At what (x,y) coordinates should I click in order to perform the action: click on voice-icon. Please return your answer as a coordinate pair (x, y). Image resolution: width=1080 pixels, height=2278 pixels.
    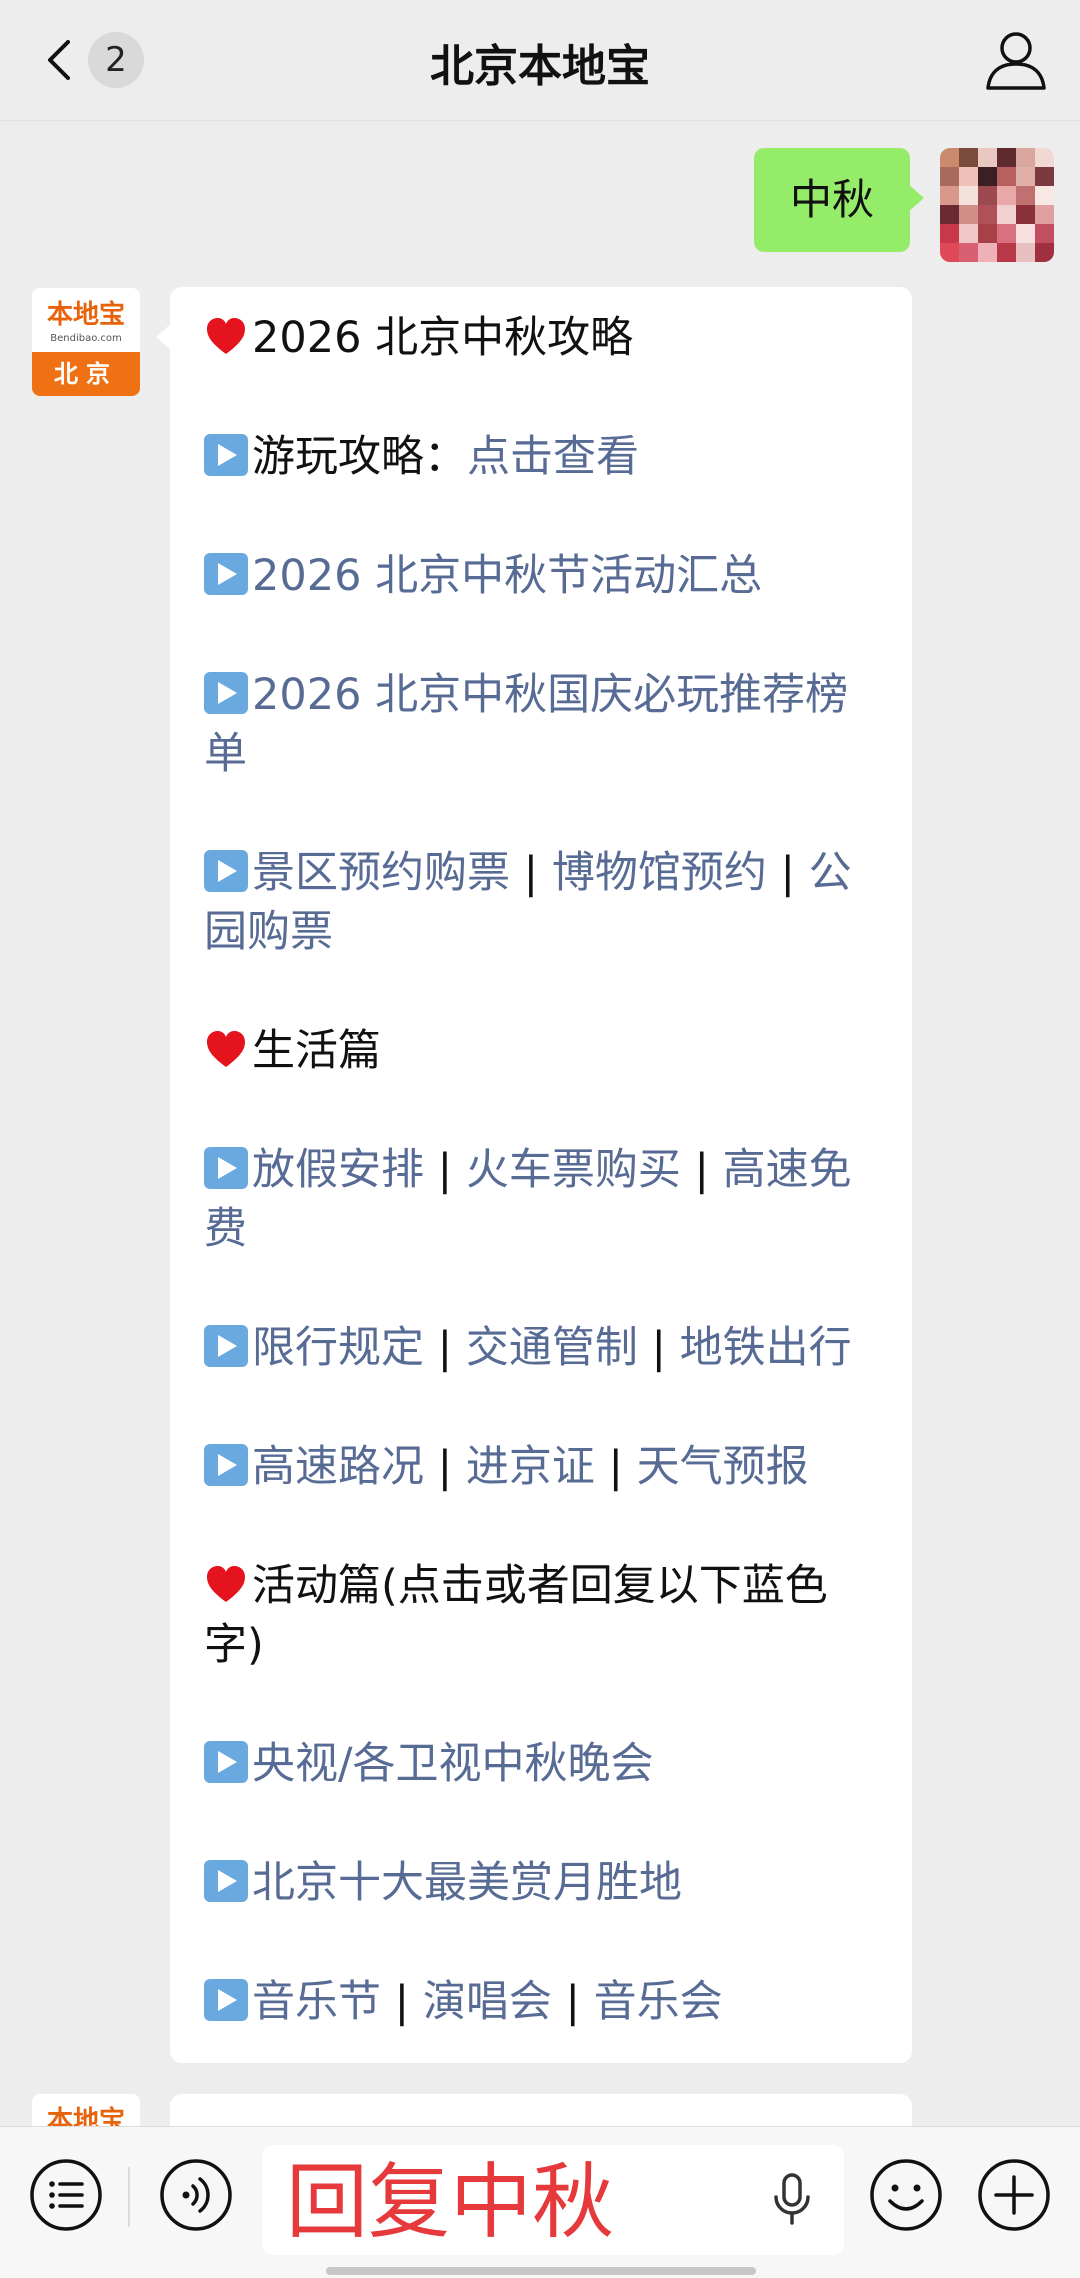
    Looking at the image, I should click on (196, 2195).